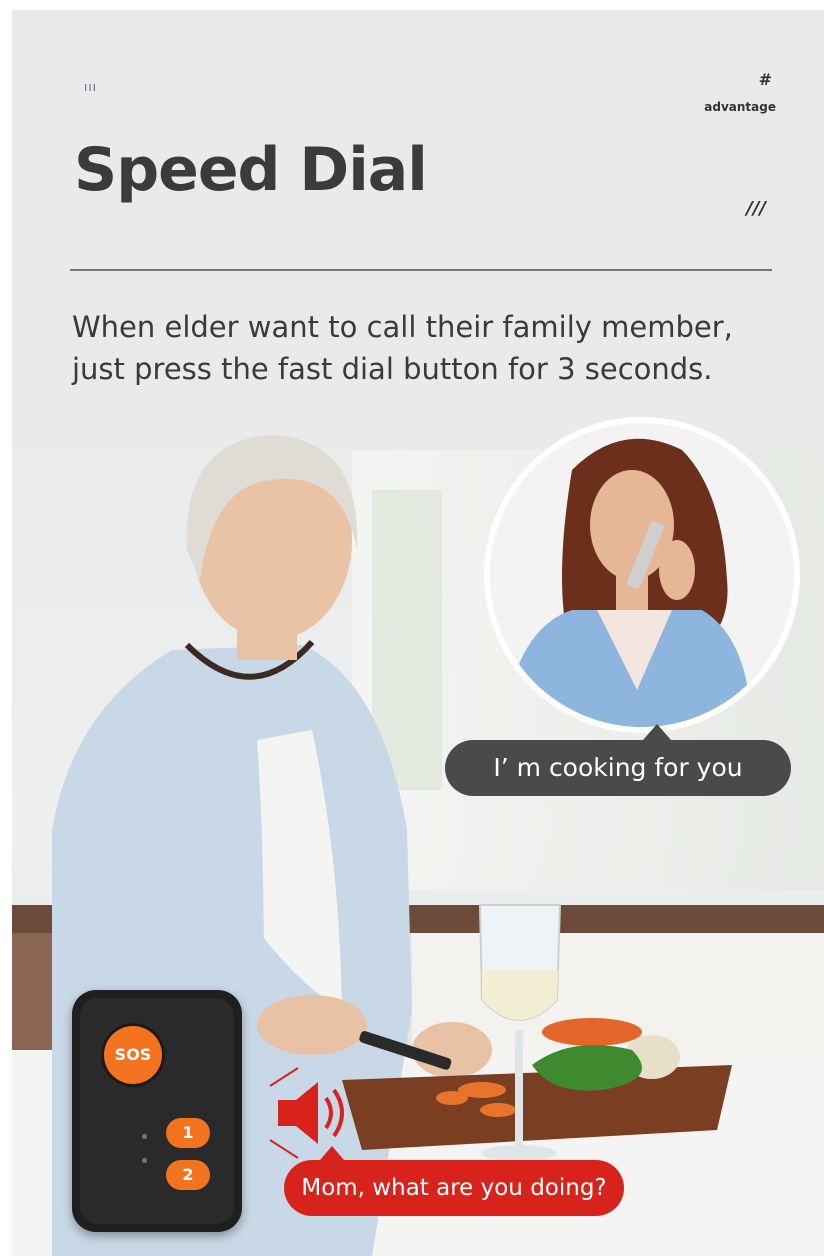  Describe the element at coordinates (133, 1055) in the screenshot. I see `sos-button: SOS` at that location.